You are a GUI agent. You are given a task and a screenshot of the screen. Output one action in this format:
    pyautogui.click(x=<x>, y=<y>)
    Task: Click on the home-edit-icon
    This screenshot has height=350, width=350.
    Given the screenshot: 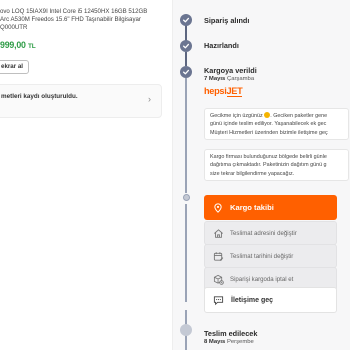 What is the action you would take?
    pyautogui.click(x=218, y=233)
    